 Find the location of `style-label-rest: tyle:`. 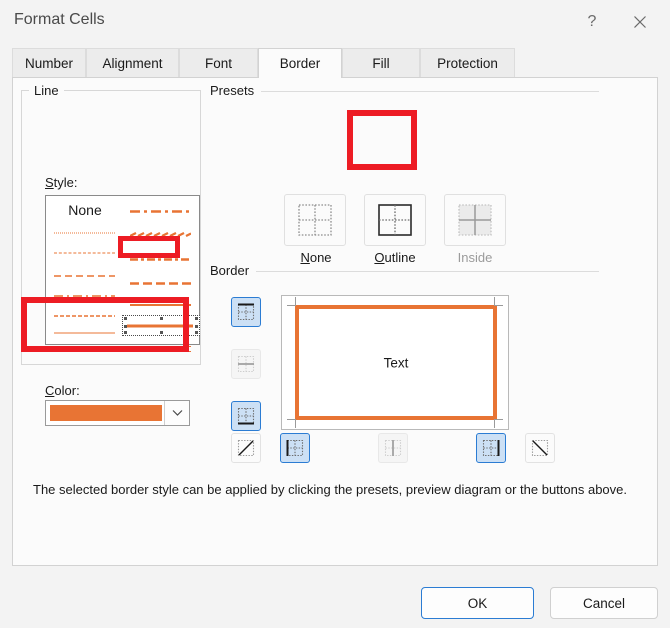

style-label-rest: tyle: is located at coordinates (65, 182).